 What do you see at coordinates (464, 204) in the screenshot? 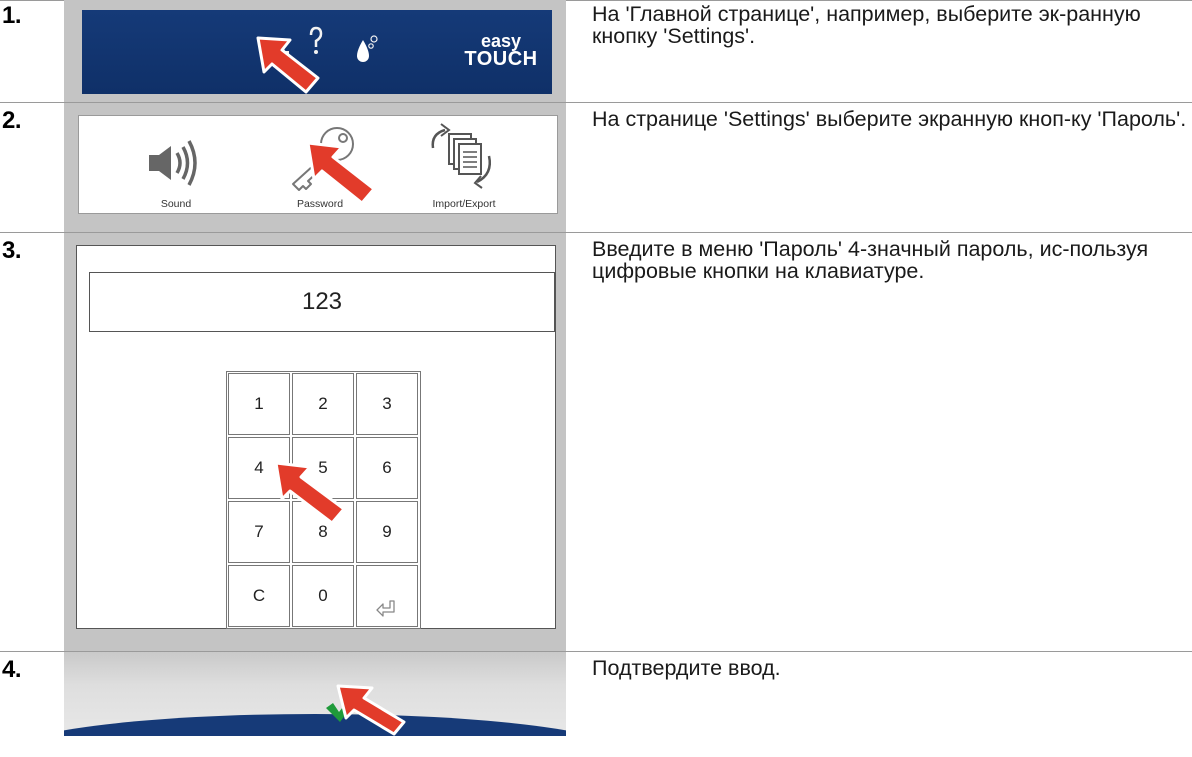
I see `import-export-label: Import/Export` at bounding box center [464, 204].